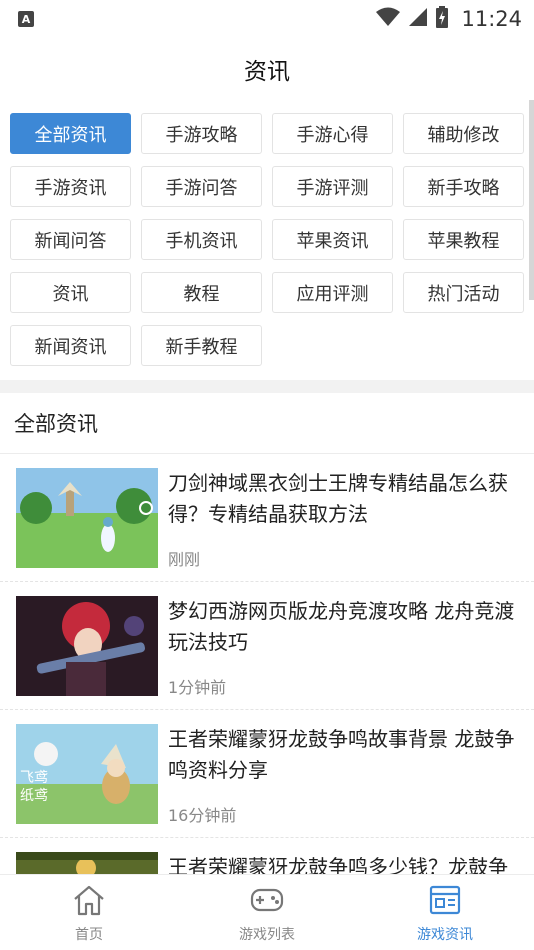  Describe the element at coordinates (332, 292) in the screenshot. I see `category-tab: 应用评测` at that location.